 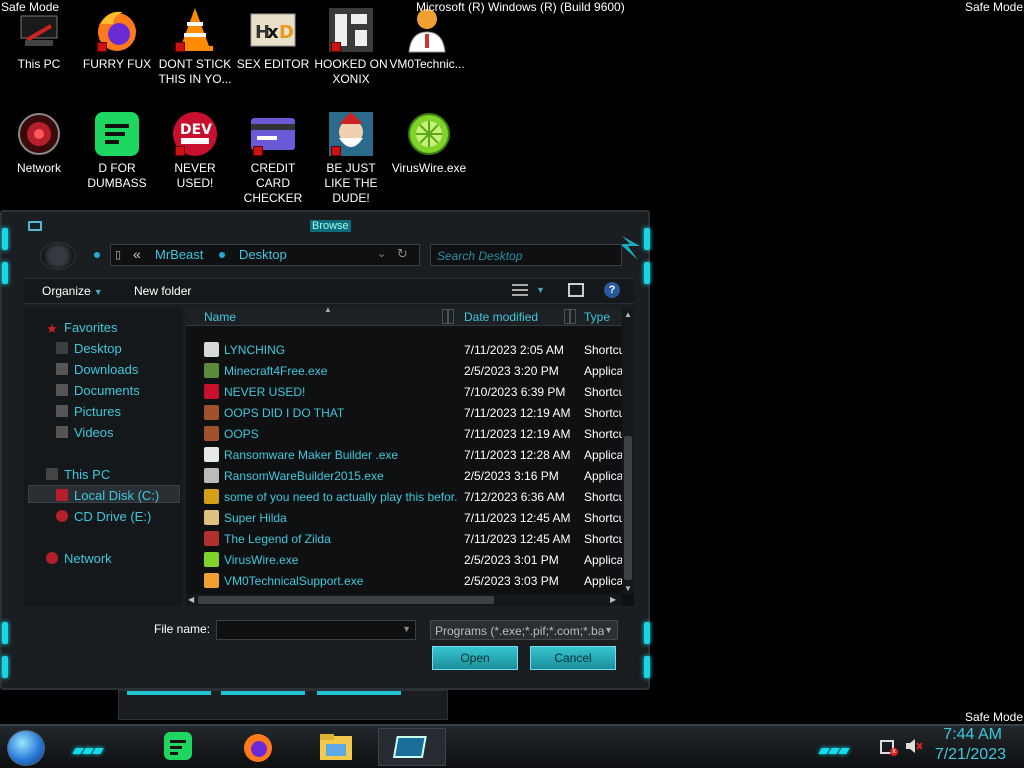 I want to click on clock-date: 7/21/2023, so click(x=970, y=755).